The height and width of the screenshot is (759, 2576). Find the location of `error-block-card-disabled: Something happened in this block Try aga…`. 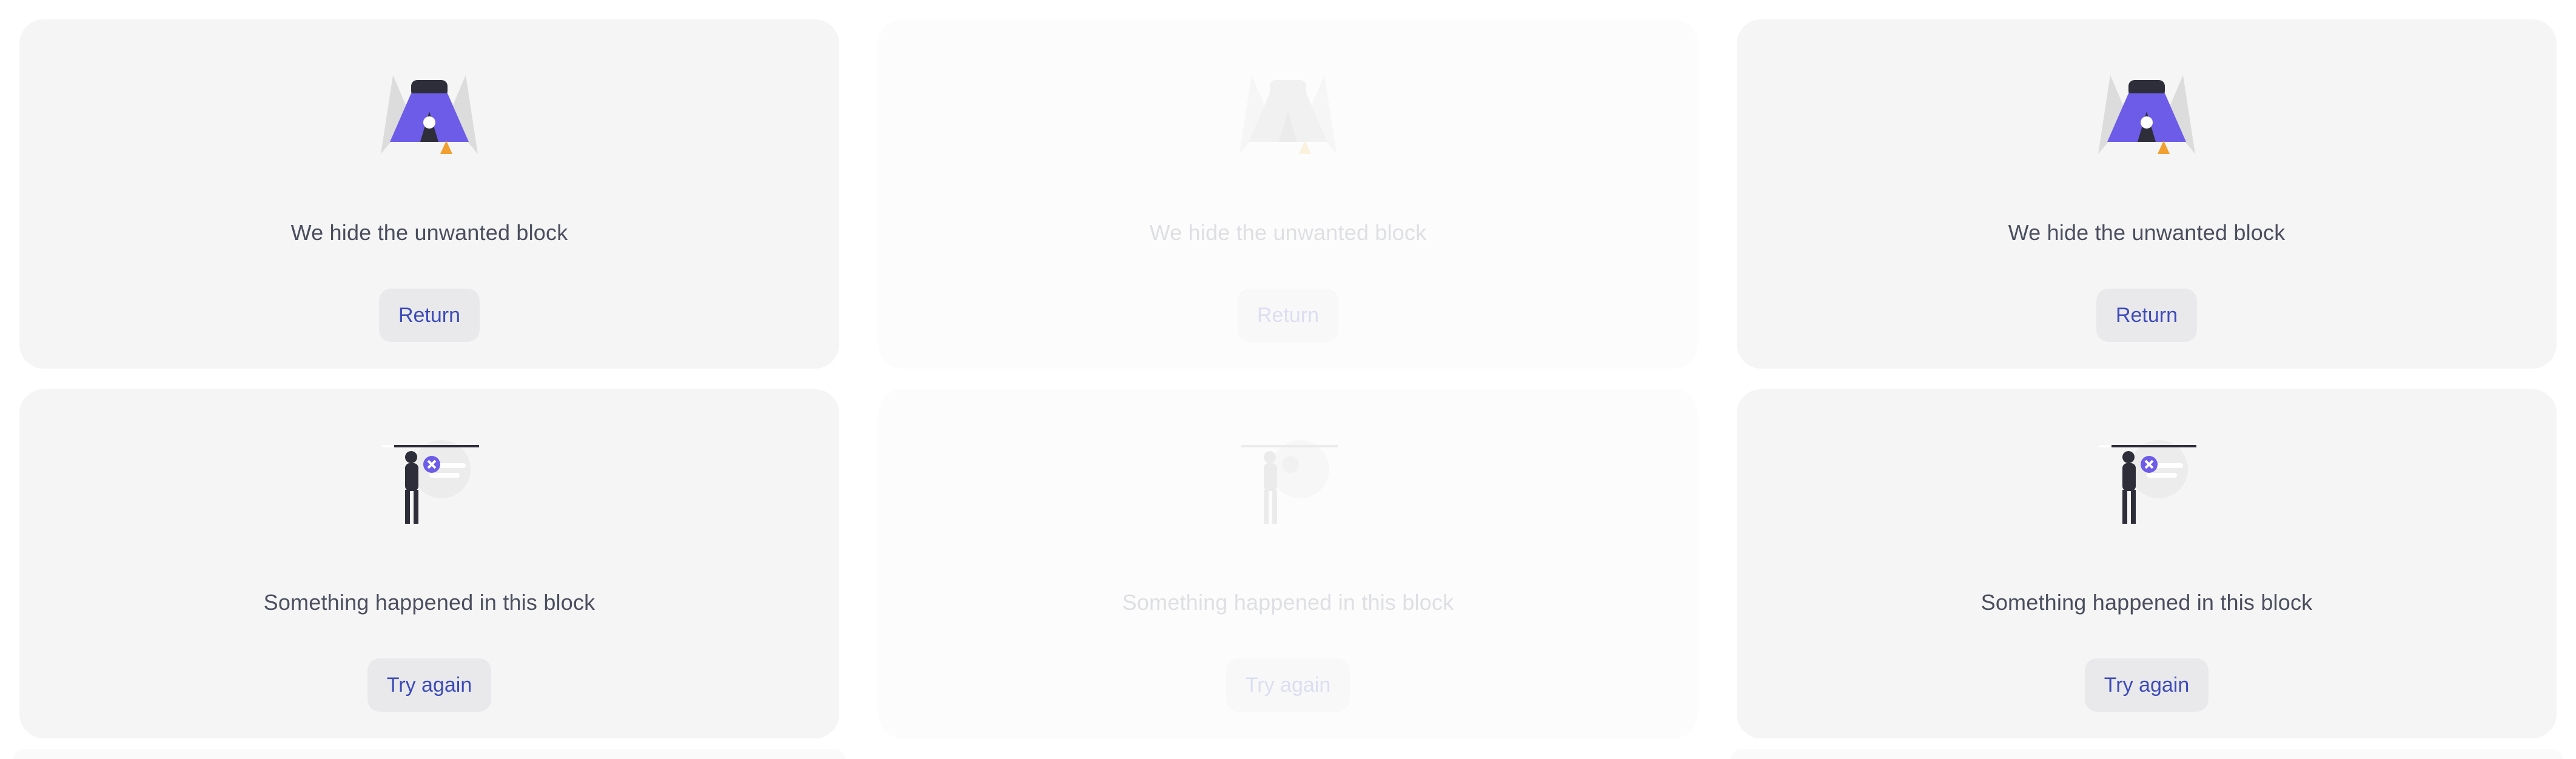

error-block-card-disabled: Something happened in this block Try aga… is located at coordinates (1288, 564).